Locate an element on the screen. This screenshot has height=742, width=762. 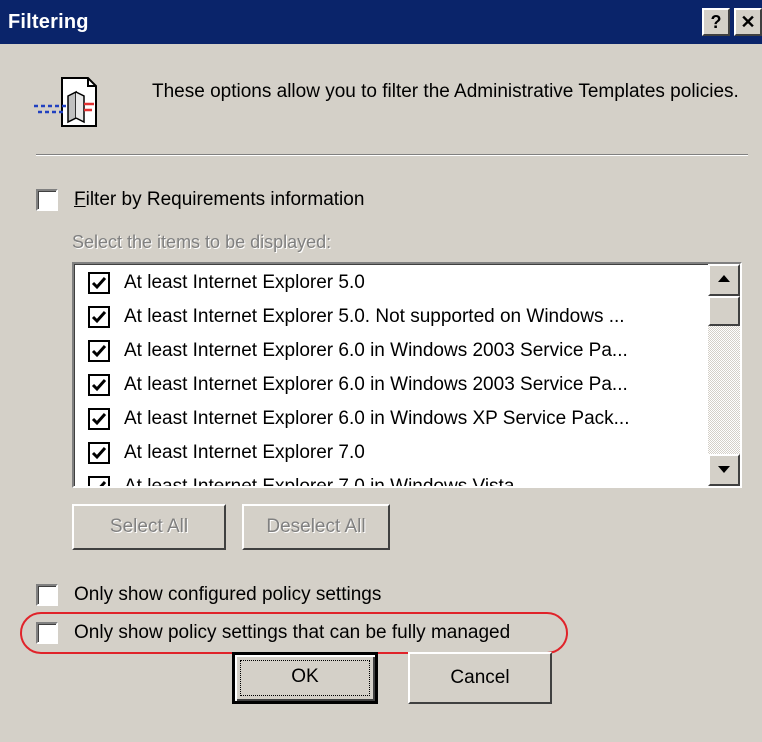
list-item: At least Internet Explorer 5.0 is located at coordinates (398, 283).